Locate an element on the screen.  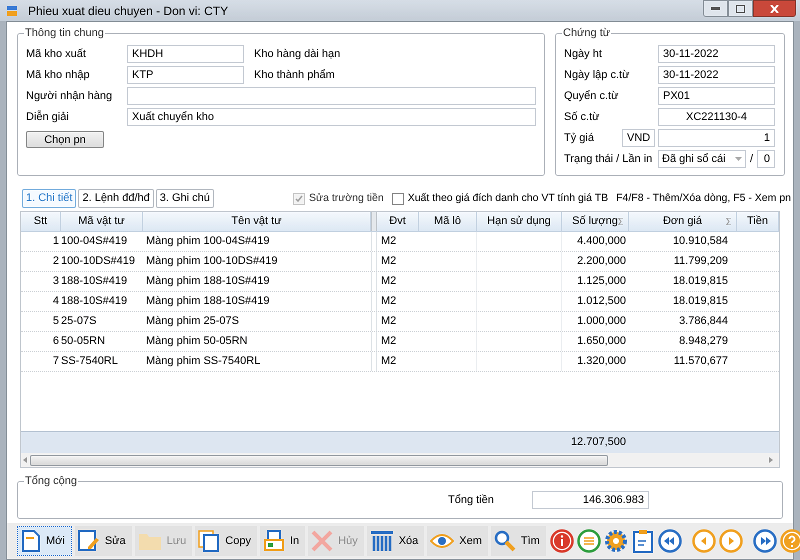
input-field: 146.306.983 is located at coordinates (590, 500).